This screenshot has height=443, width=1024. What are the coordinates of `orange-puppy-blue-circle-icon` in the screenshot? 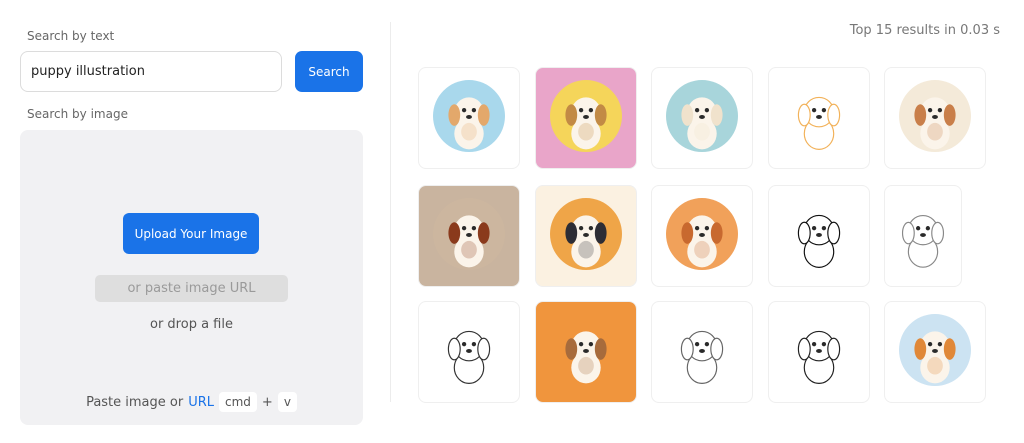 It's located at (935, 350).